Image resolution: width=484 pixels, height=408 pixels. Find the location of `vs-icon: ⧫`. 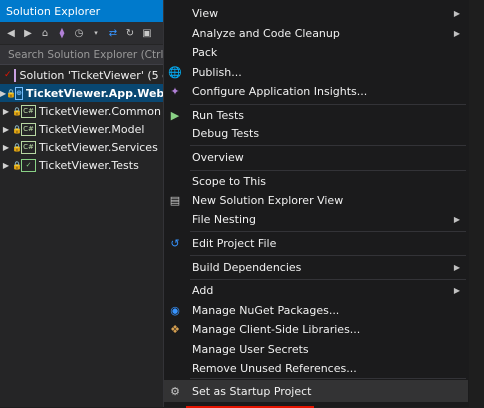

vs-icon: ⧫ is located at coordinates (62, 33).